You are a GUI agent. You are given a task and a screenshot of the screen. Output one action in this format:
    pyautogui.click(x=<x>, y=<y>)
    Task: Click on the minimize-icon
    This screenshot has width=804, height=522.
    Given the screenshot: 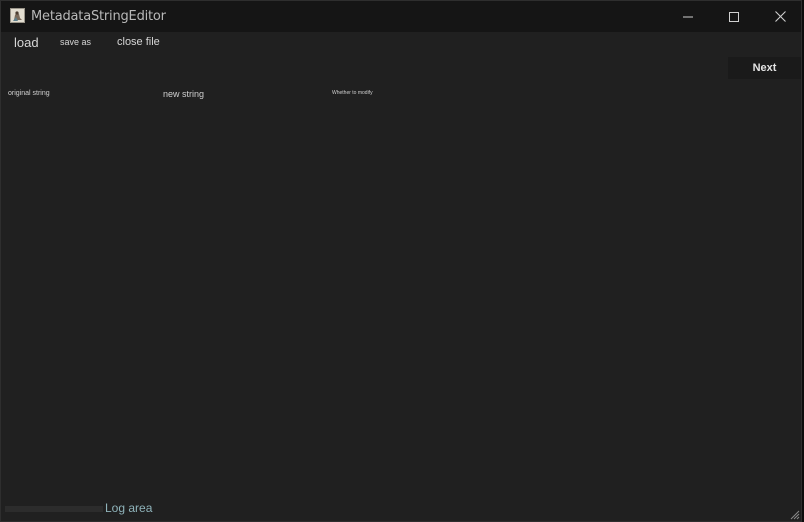 What is the action you would take?
    pyautogui.click(x=688, y=16)
    